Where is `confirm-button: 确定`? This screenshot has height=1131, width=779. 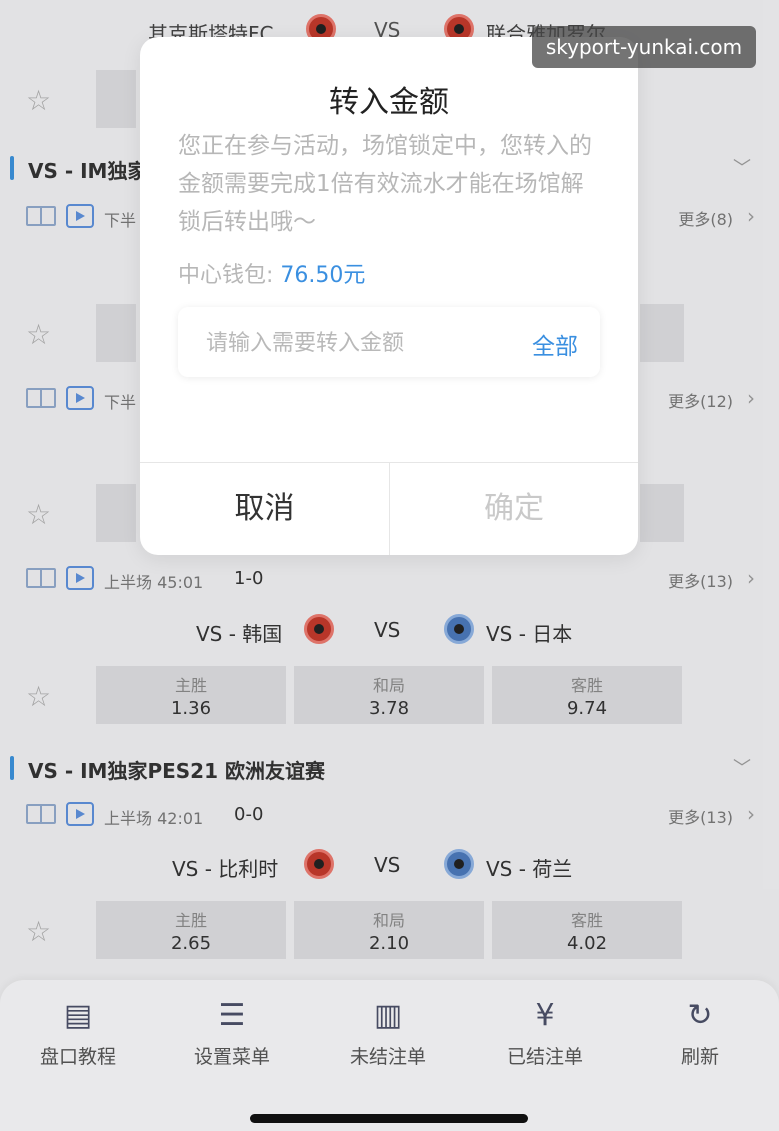
confirm-button: 确定 is located at coordinates (514, 509).